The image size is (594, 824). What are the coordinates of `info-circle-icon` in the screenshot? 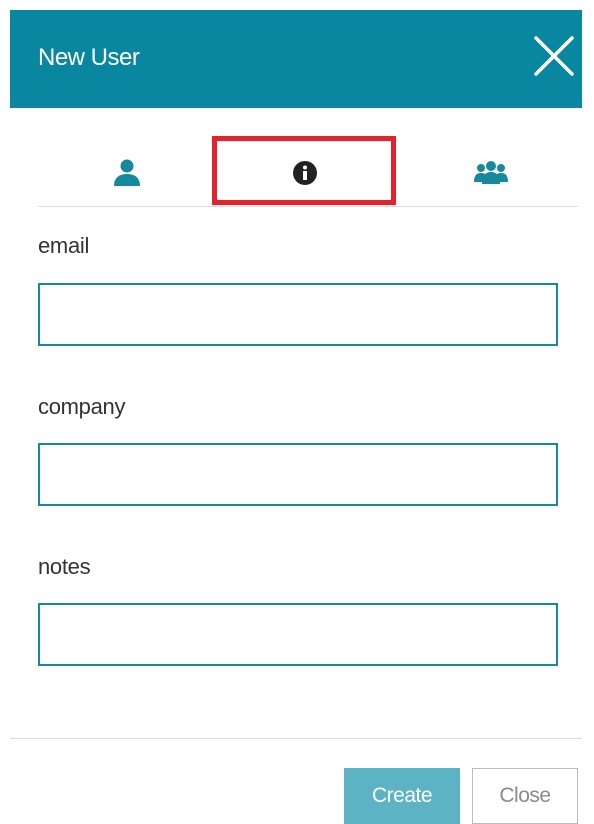 It's located at (305, 173).